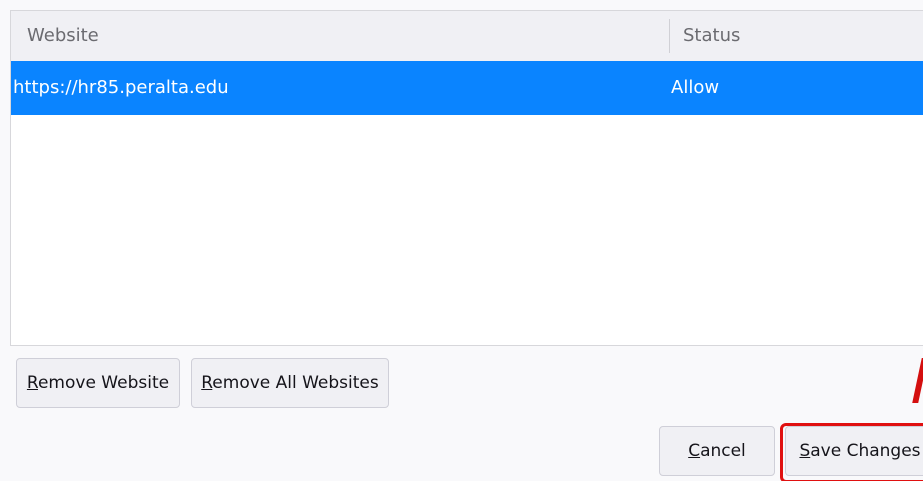 The width and height of the screenshot is (923, 481). What do you see at coordinates (467, 88) in the screenshot?
I see `table-row: https://hr85.peralta.edu Allow` at bounding box center [467, 88].